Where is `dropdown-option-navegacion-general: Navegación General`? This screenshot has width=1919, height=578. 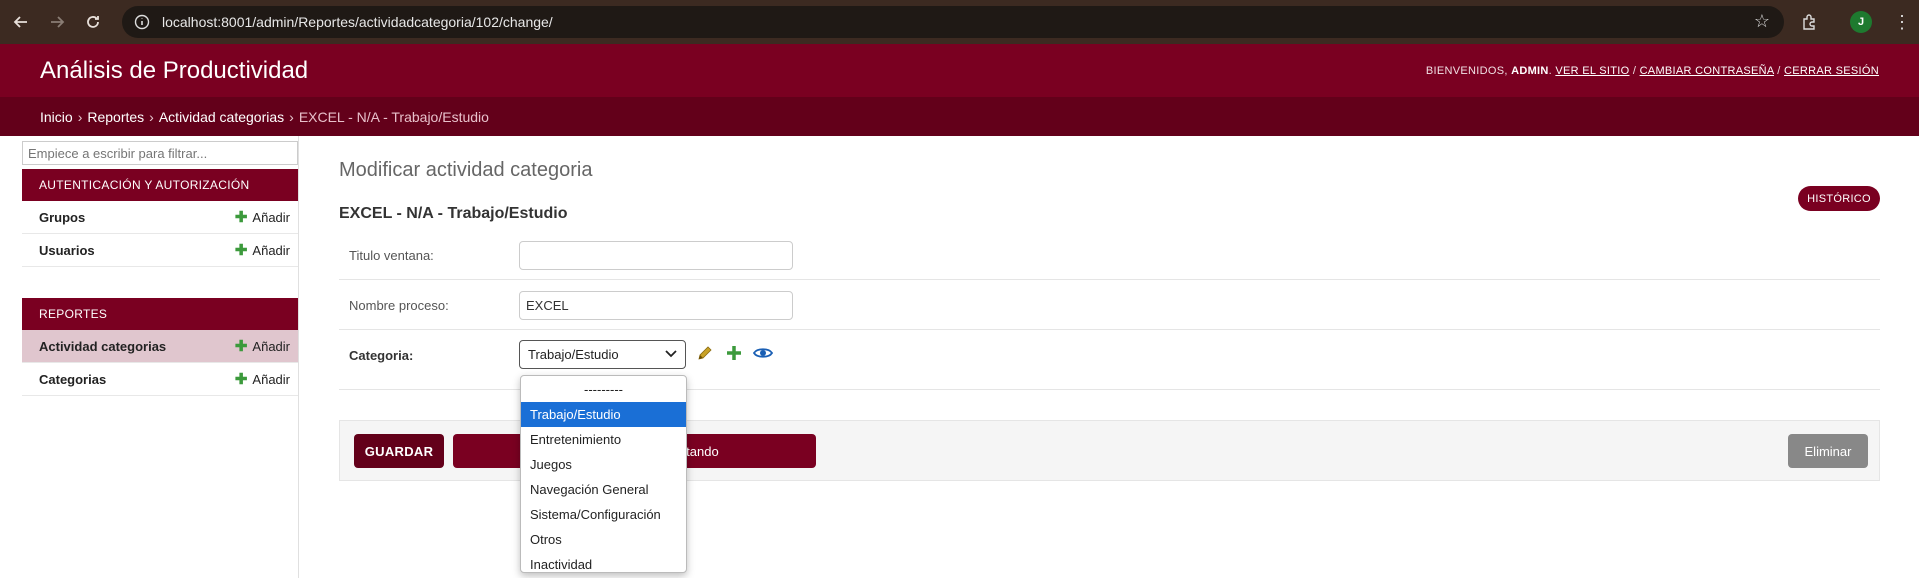 dropdown-option-navegacion-general: Navegación General is located at coordinates (603, 489).